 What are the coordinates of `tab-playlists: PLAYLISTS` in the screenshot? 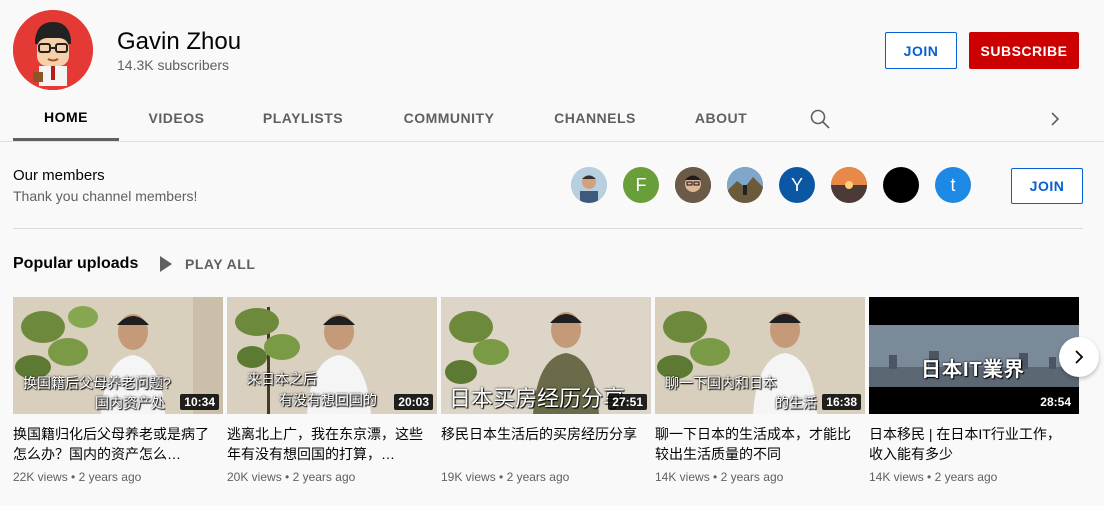 It's located at (303, 117).